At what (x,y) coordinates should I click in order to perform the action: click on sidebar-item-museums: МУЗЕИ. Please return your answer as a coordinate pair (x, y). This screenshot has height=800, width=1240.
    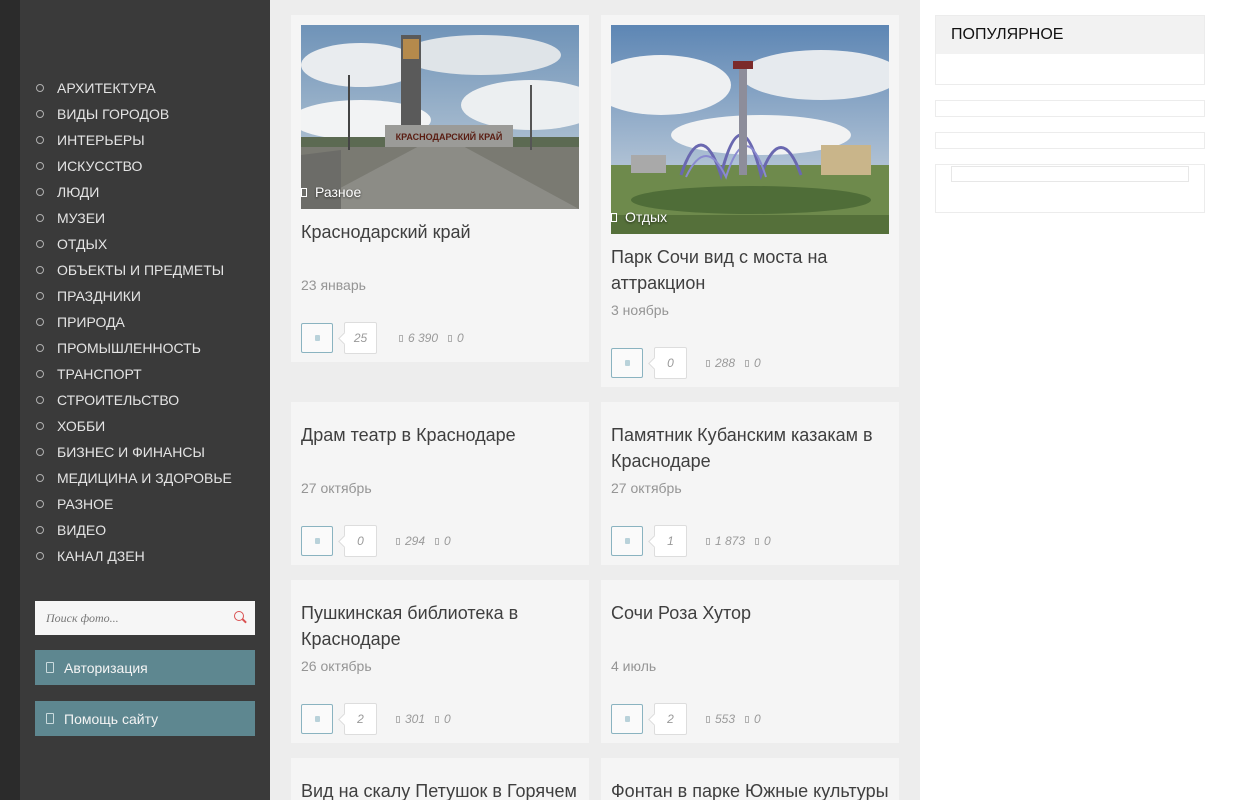
    Looking at the image, I should click on (133, 218).